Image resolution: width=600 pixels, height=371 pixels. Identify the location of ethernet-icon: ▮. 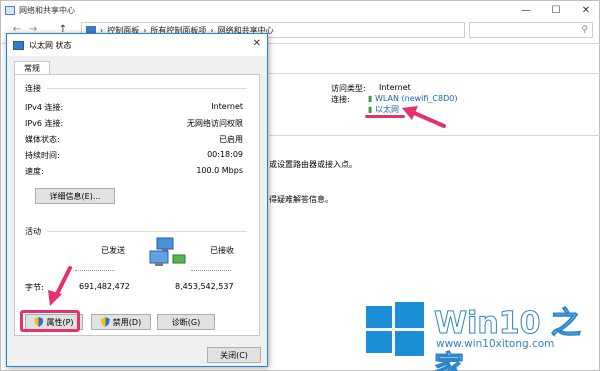
(370, 109).